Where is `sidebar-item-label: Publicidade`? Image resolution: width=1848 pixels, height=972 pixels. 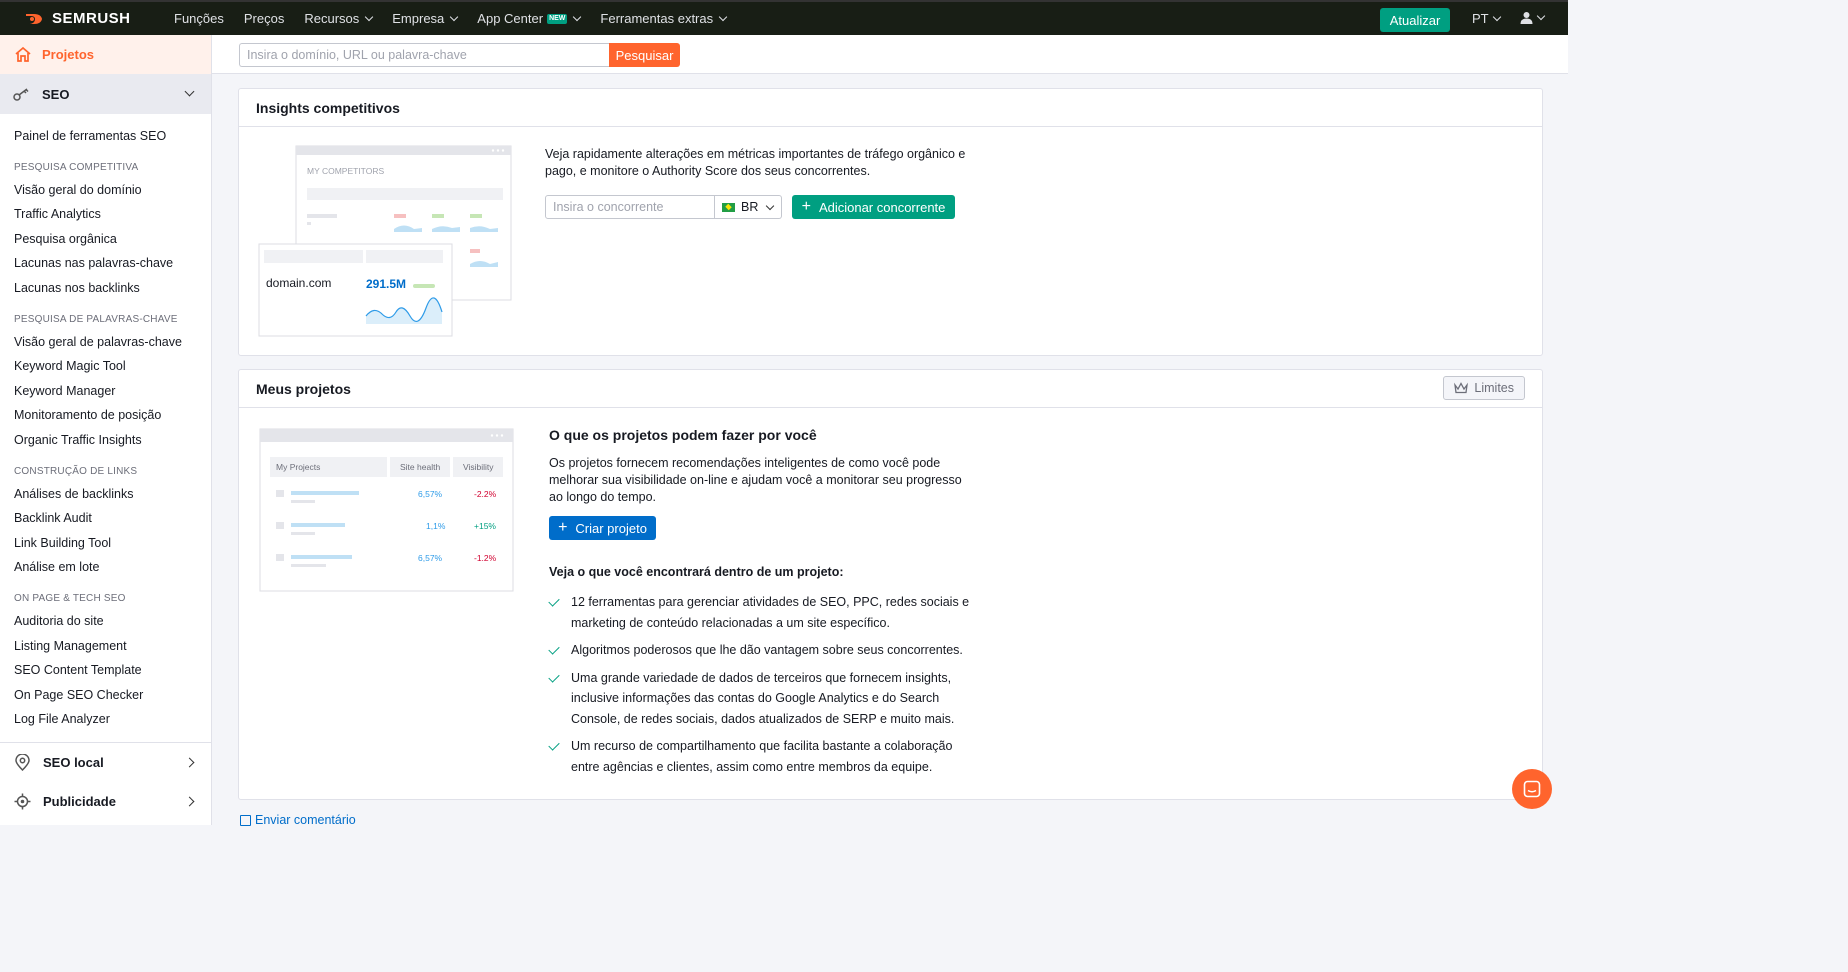
sidebar-item-label: Publicidade is located at coordinates (79, 801).